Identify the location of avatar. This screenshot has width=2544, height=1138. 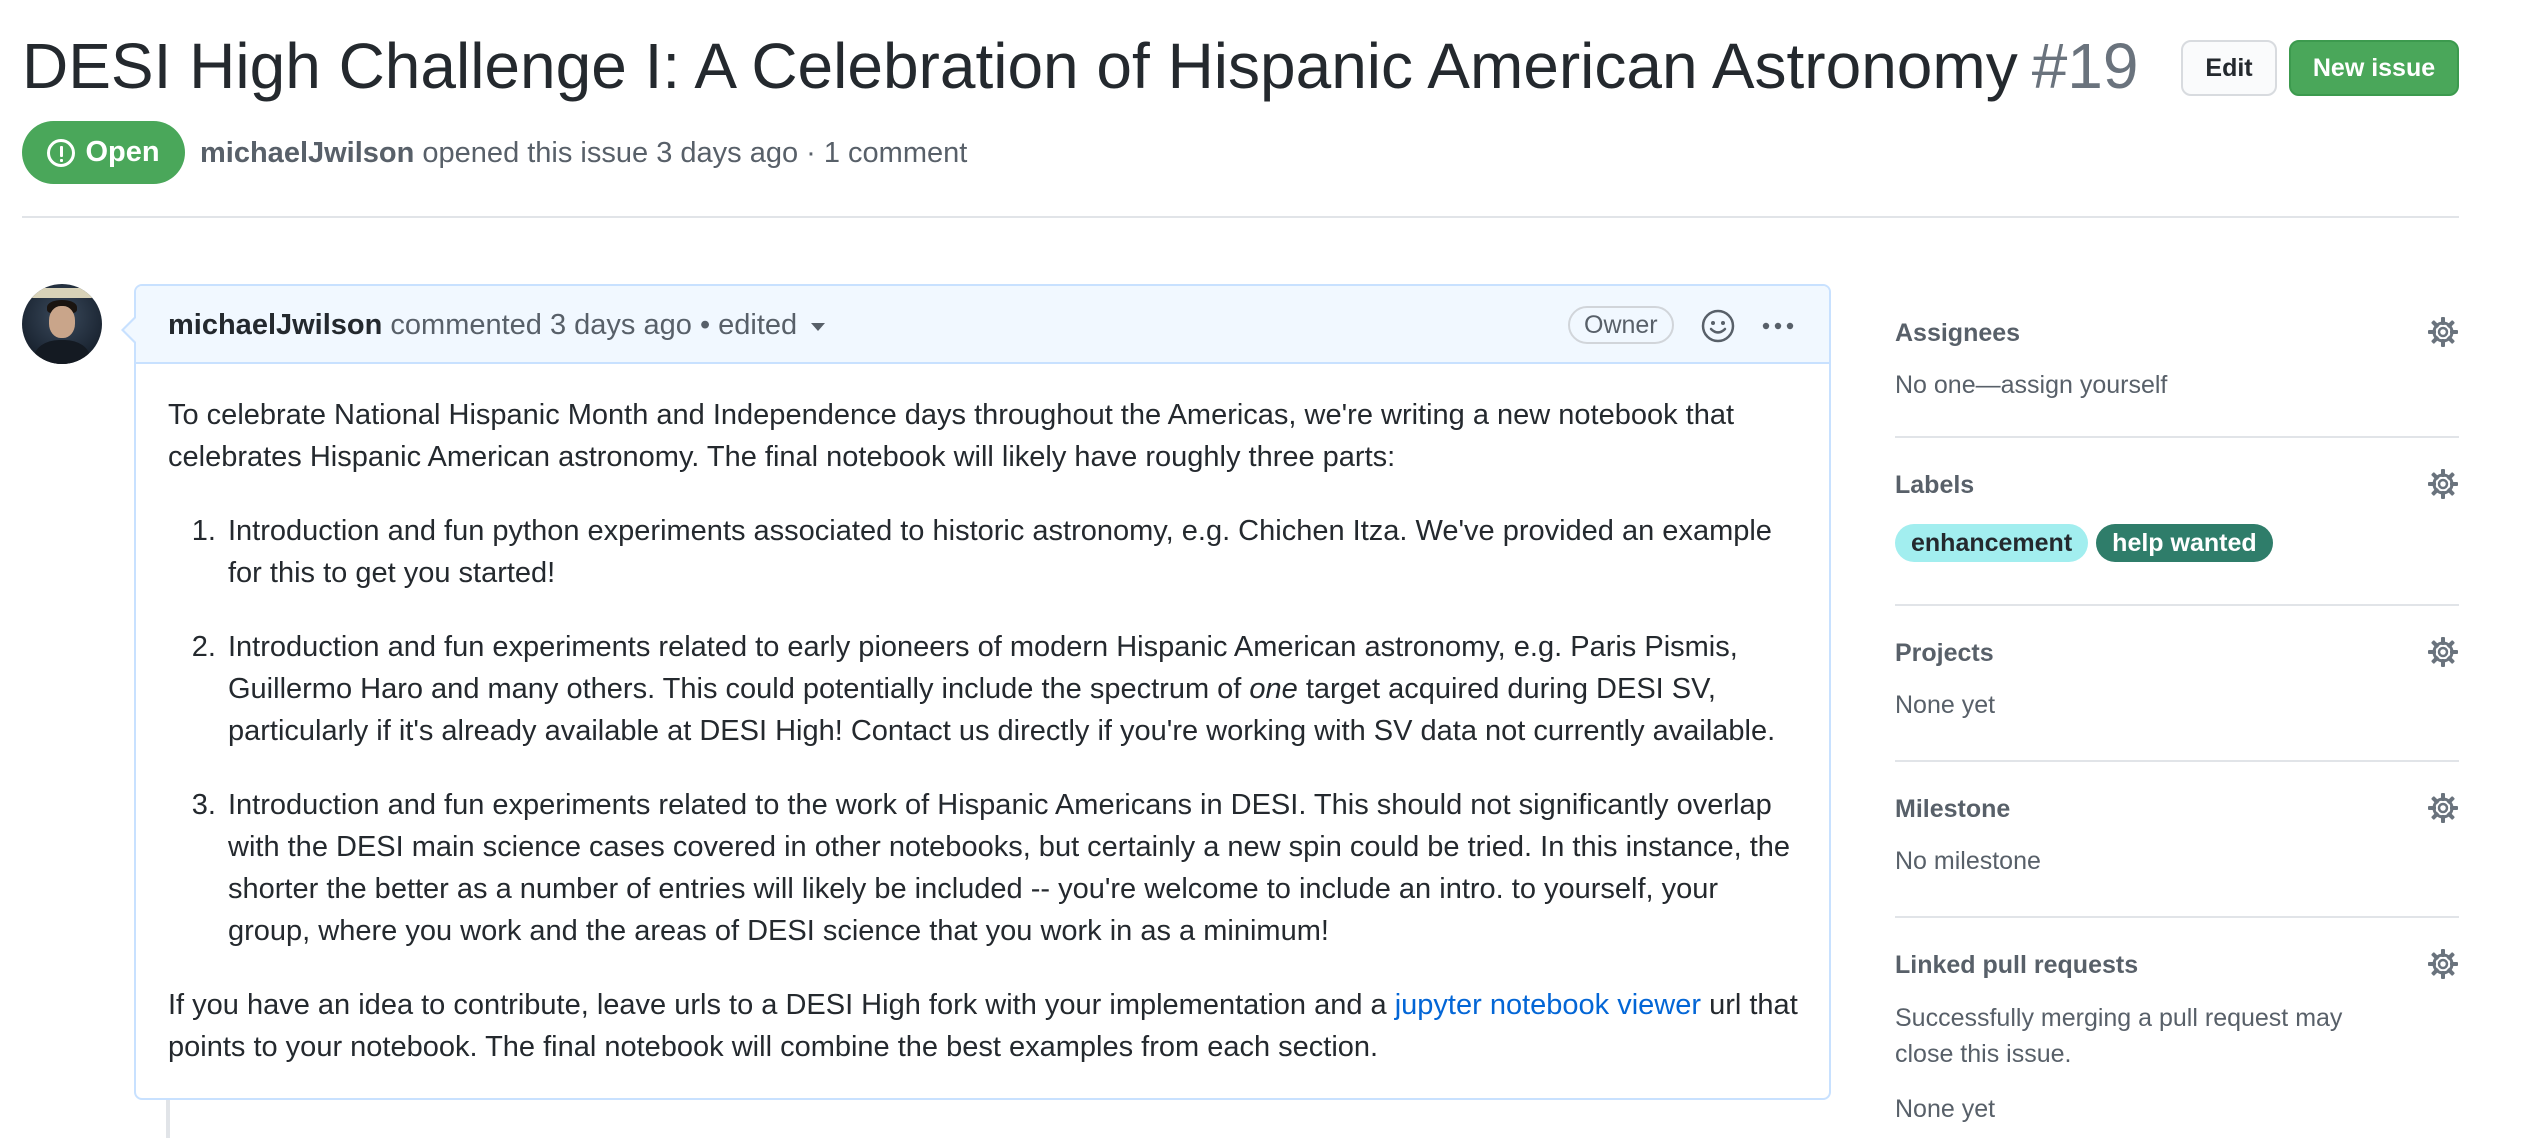
(62, 324).